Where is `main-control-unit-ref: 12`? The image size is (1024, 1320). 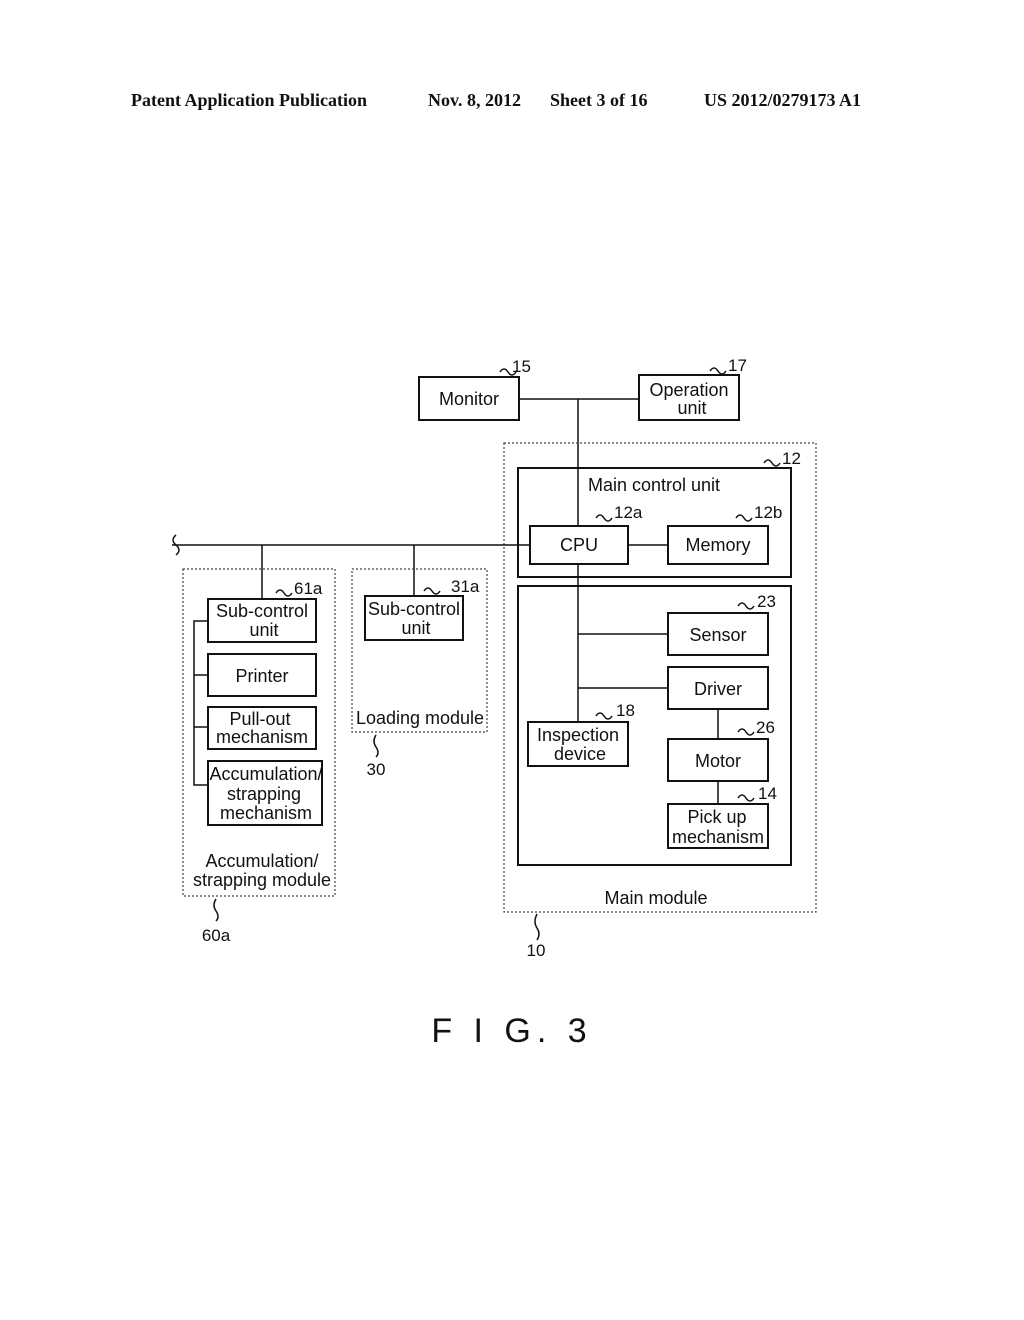
main-control-unit-ref: 12 is located at coordinates (791, 458).